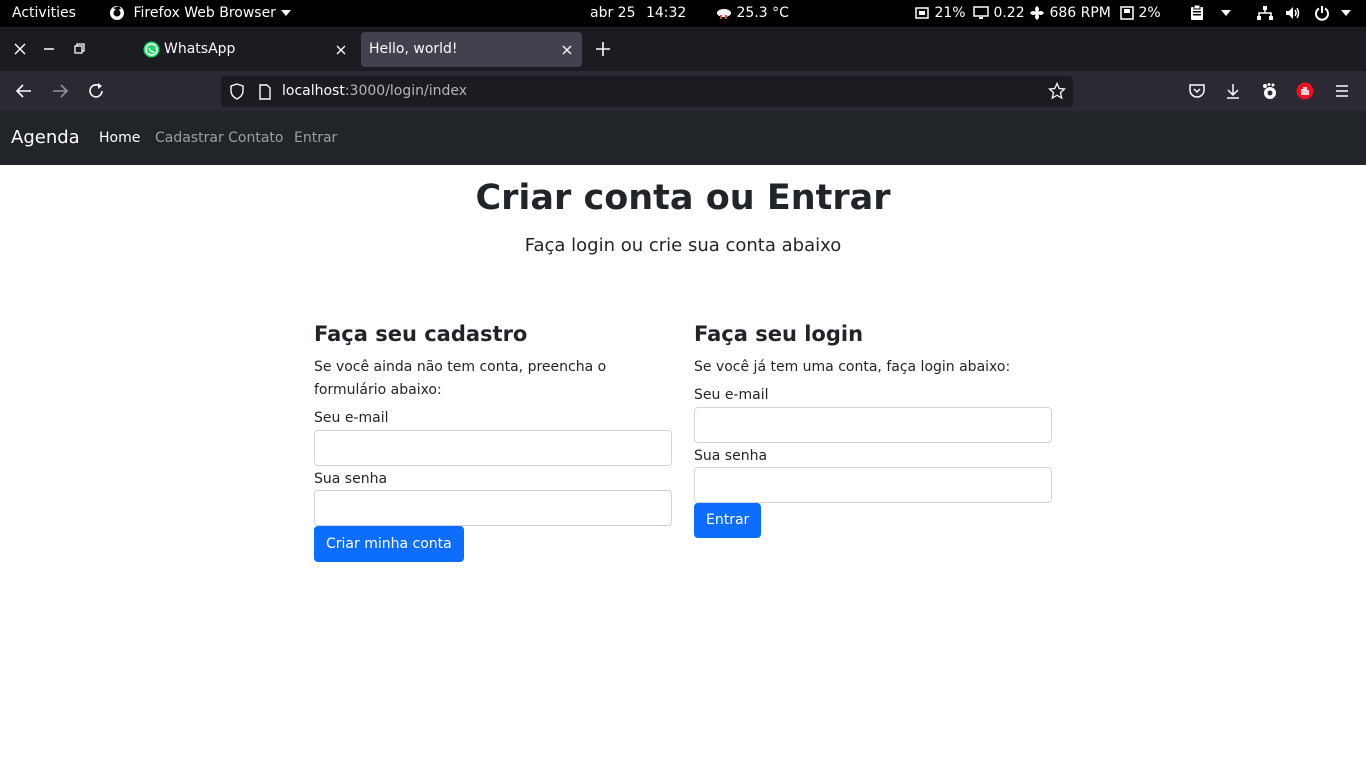 This screenshot has height=768, width=1366. Describe the element at coordinates (245, 49) in the screenshot. I see `tab-whatsapp: WhatsApp` at that location.